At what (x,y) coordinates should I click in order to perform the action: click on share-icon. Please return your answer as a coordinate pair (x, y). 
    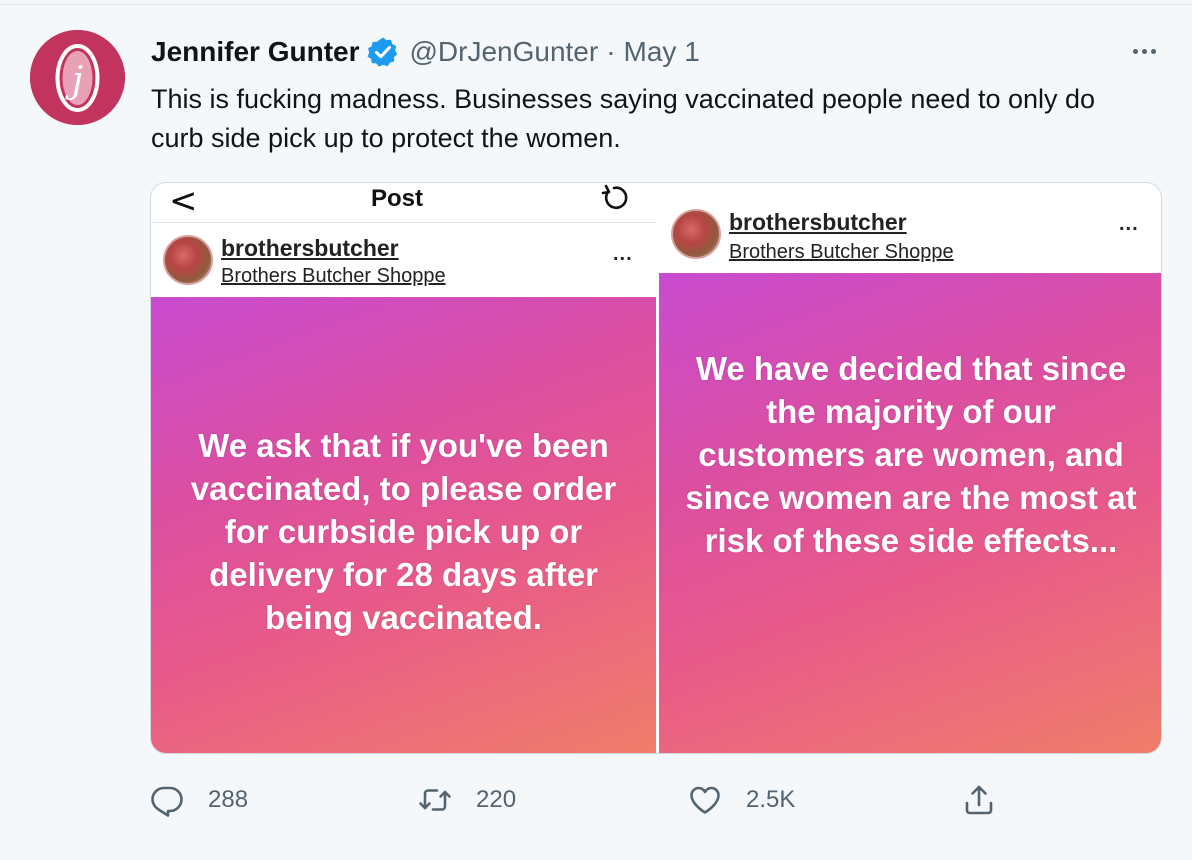
    Looking at the image, I should click on (979, 800).